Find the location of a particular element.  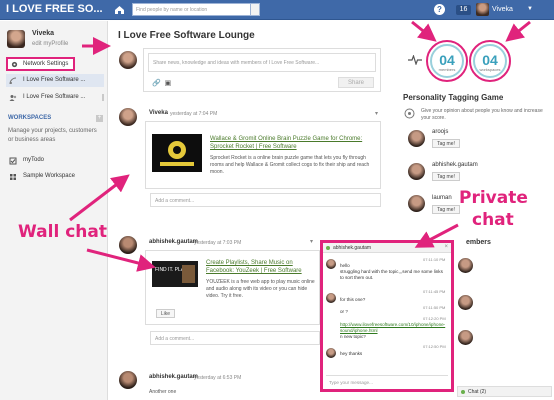

arrow-members is located at coordinates (424, 31).